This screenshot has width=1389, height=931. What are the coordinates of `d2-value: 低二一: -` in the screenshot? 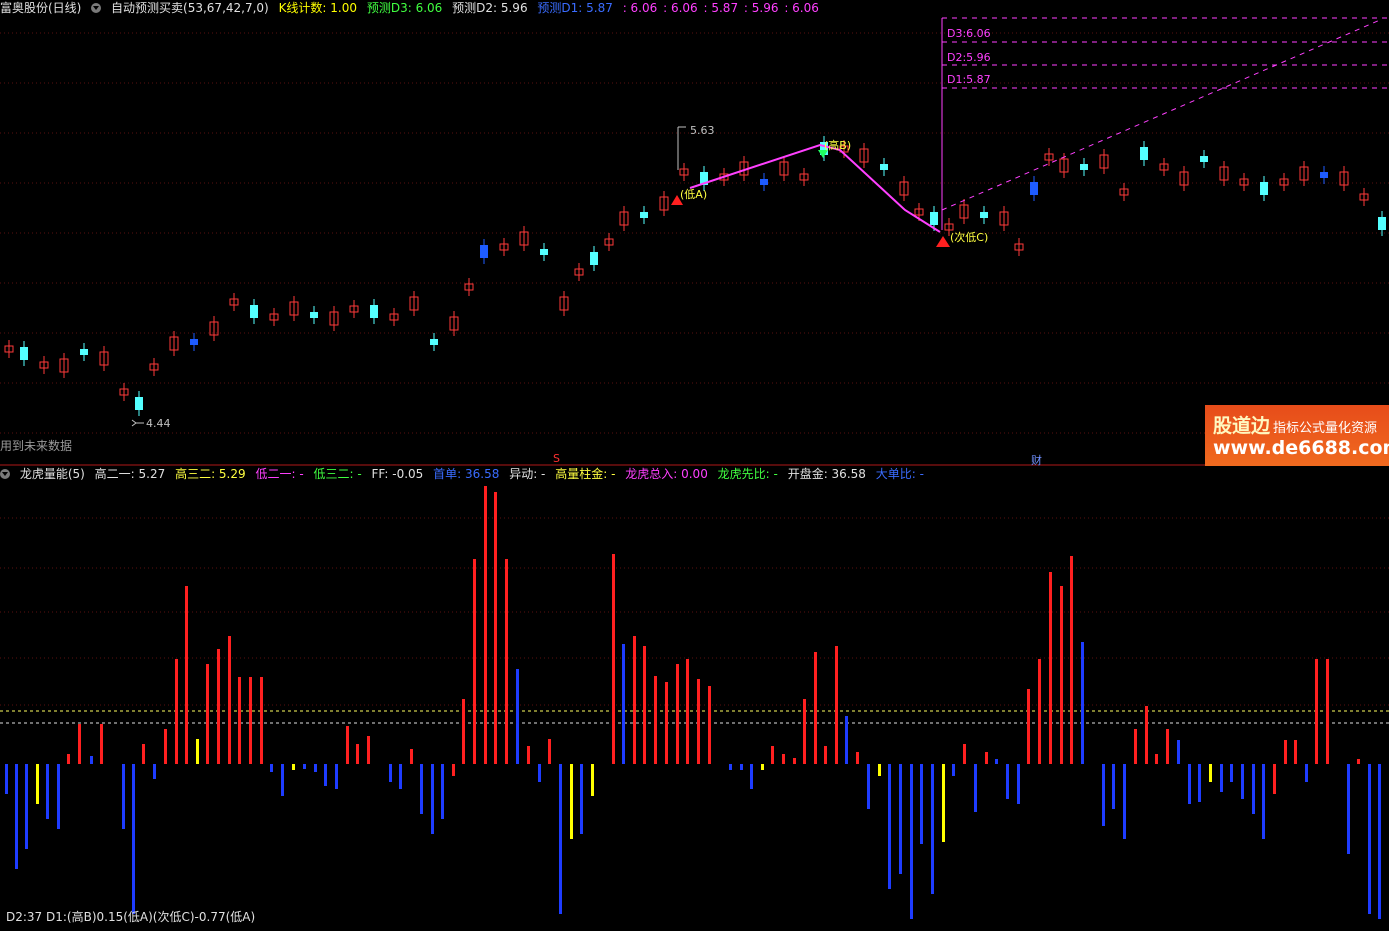 It's located at (279, 474).